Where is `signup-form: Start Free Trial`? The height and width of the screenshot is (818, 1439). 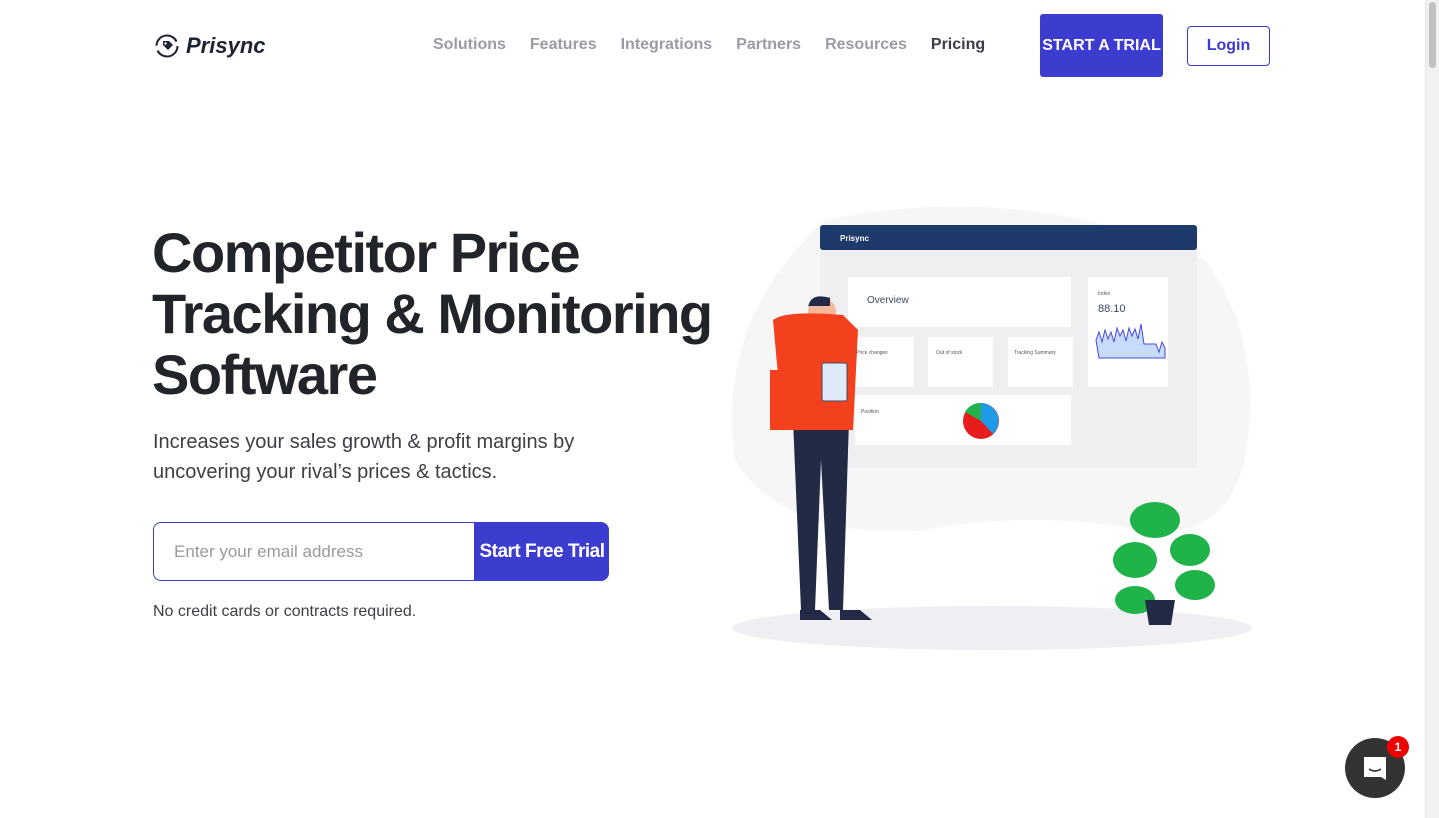 signup-form: Start Free Trial is located at coordinates (381, 551).